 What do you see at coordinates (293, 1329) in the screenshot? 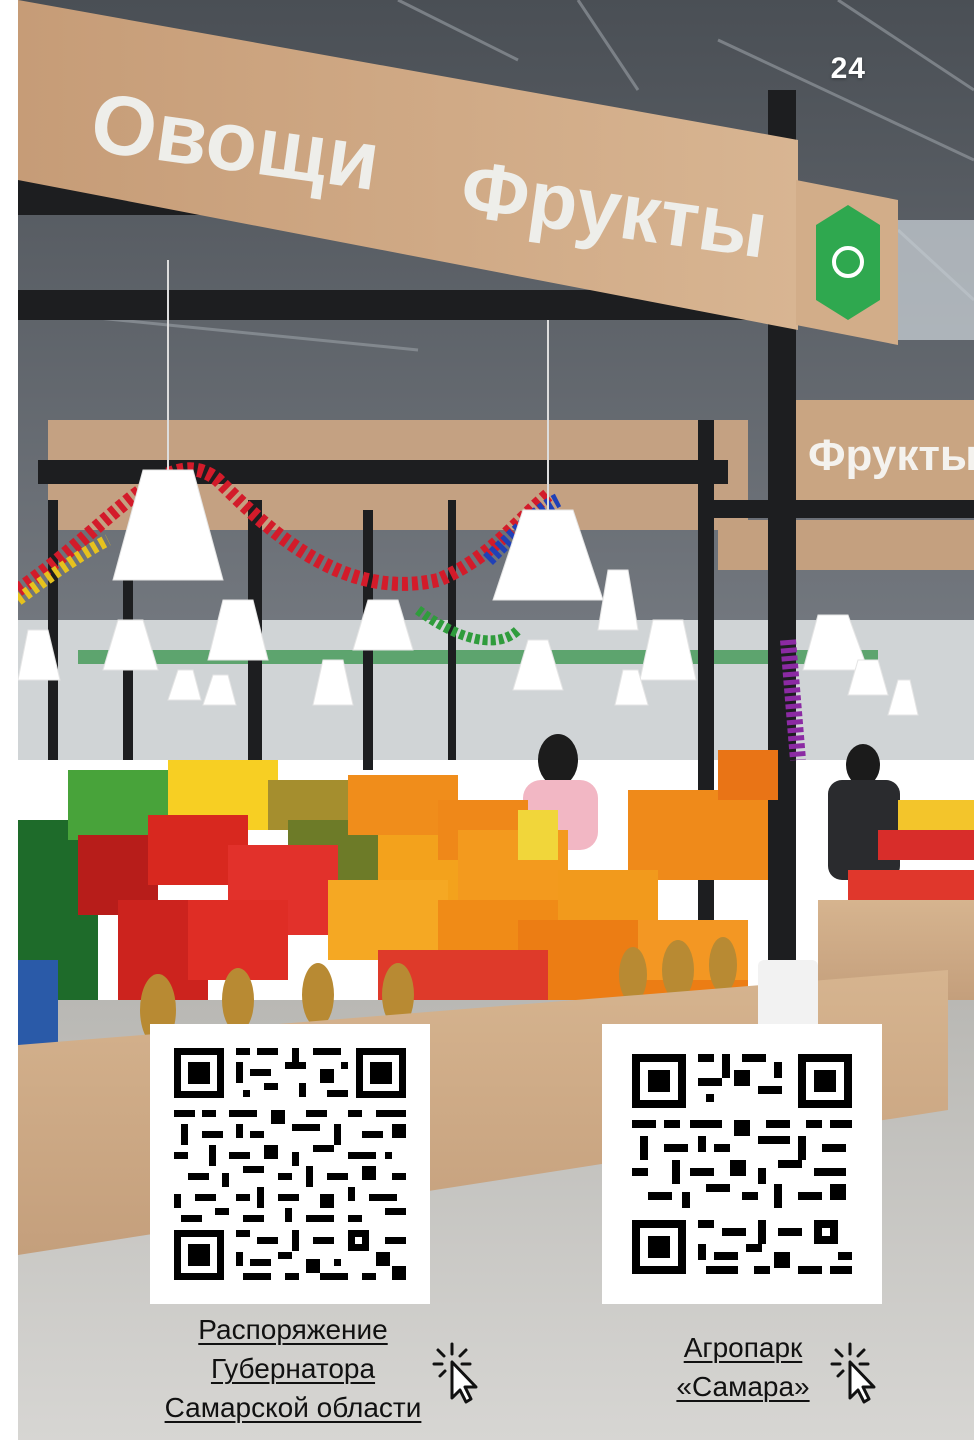
I see `governor-order-link-line1: Распоряжение` at bounding box center [293, 1329].